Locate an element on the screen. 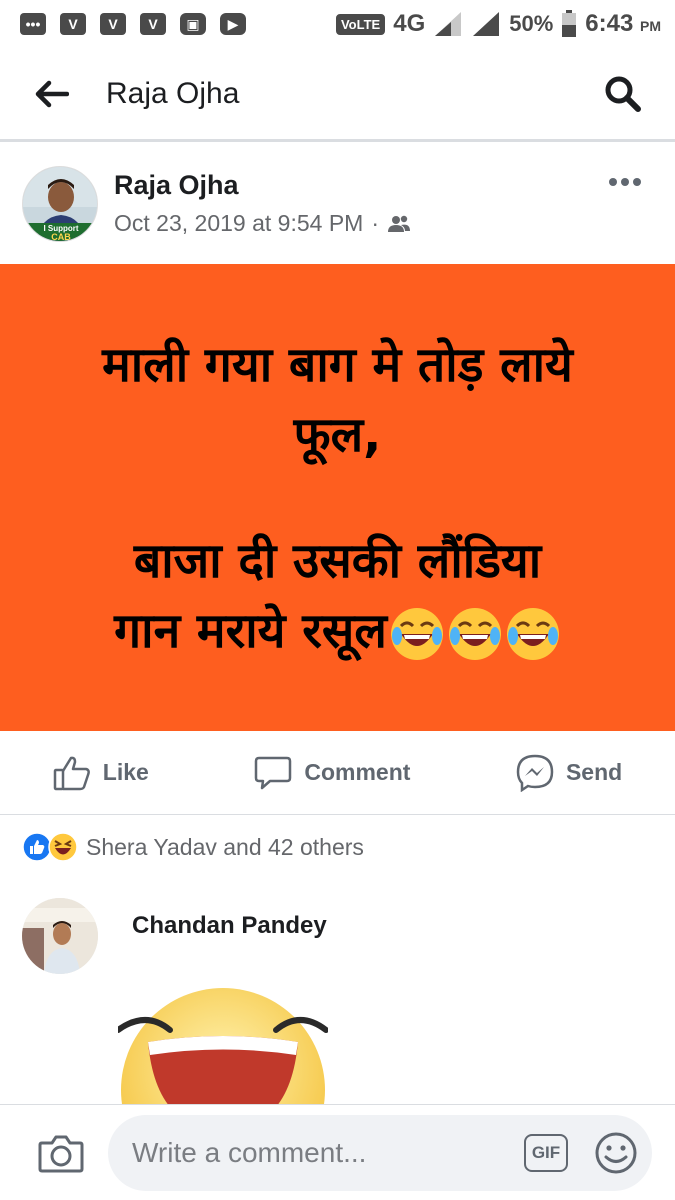  camera-icon is located at coordinates (61, 1153).